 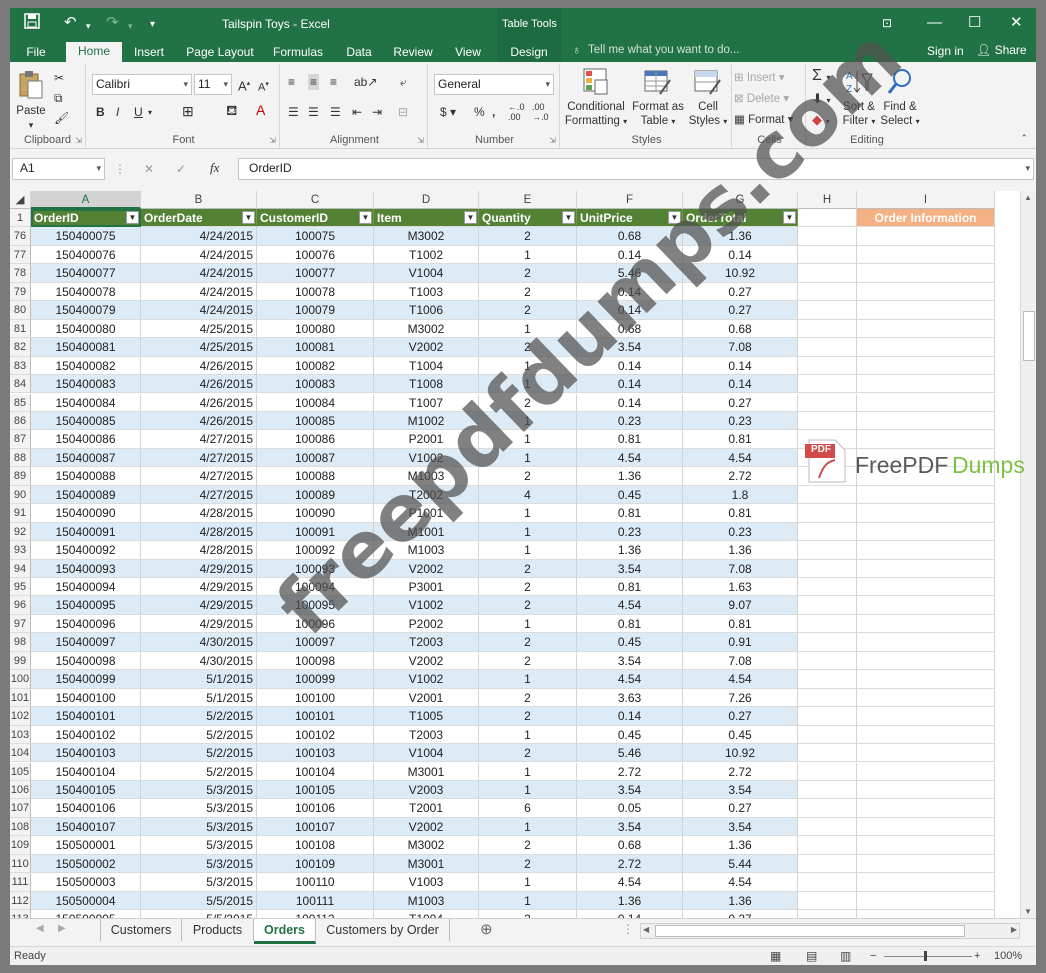 I want to click on table-cell: 4/27/2015, so click(x=199, y=458).